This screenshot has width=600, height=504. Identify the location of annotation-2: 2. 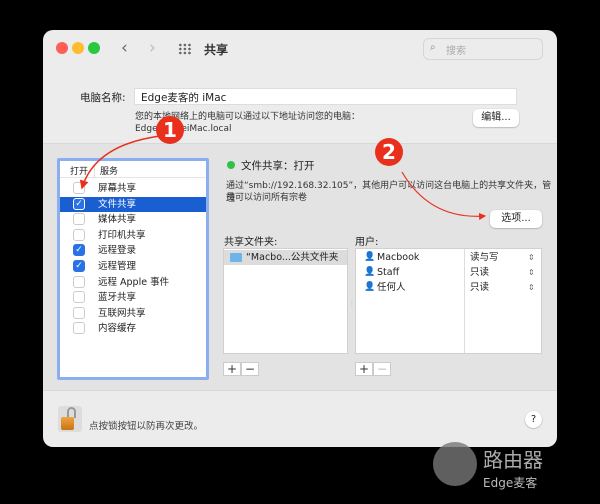
(389, 152).